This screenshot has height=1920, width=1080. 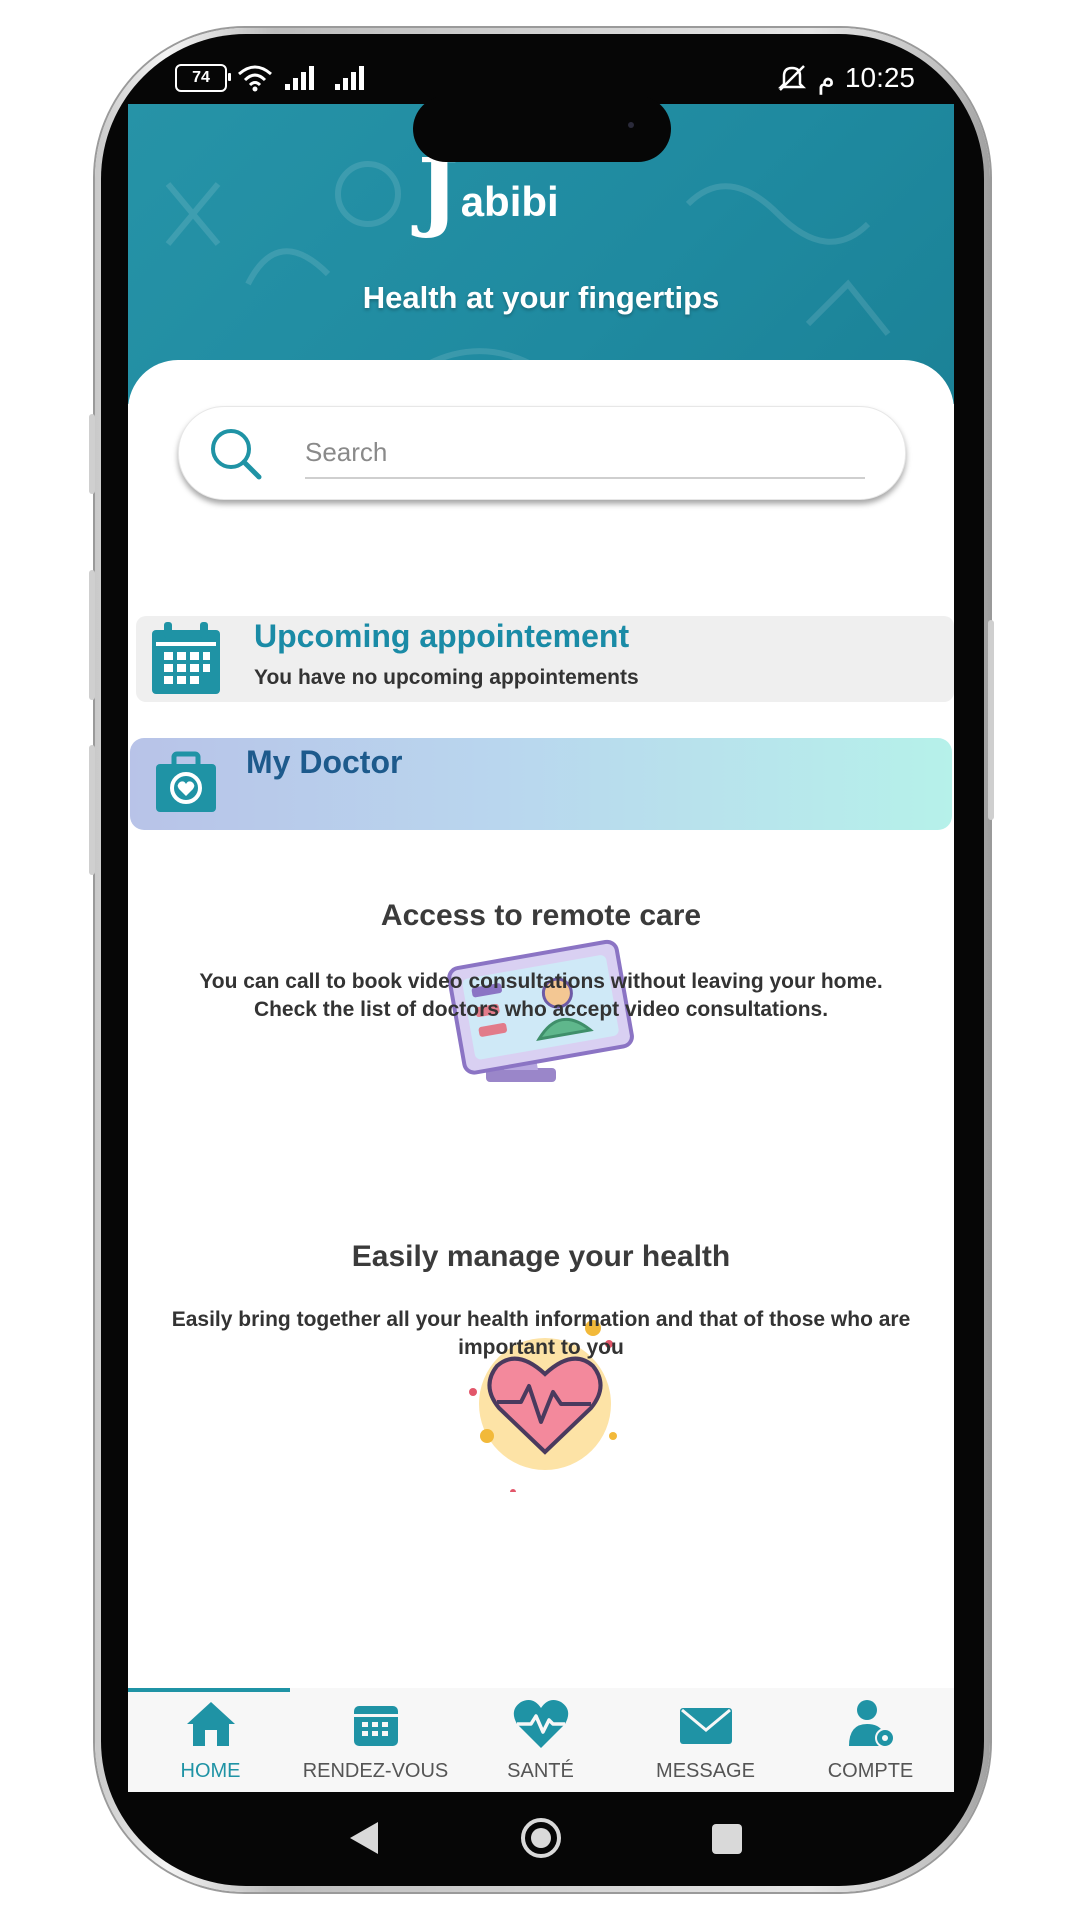 What do you see at coordinates (870, 1771) in the screenshot?
I see `nav-label-compte: COMPTE` at bounding box center [870, 1771].